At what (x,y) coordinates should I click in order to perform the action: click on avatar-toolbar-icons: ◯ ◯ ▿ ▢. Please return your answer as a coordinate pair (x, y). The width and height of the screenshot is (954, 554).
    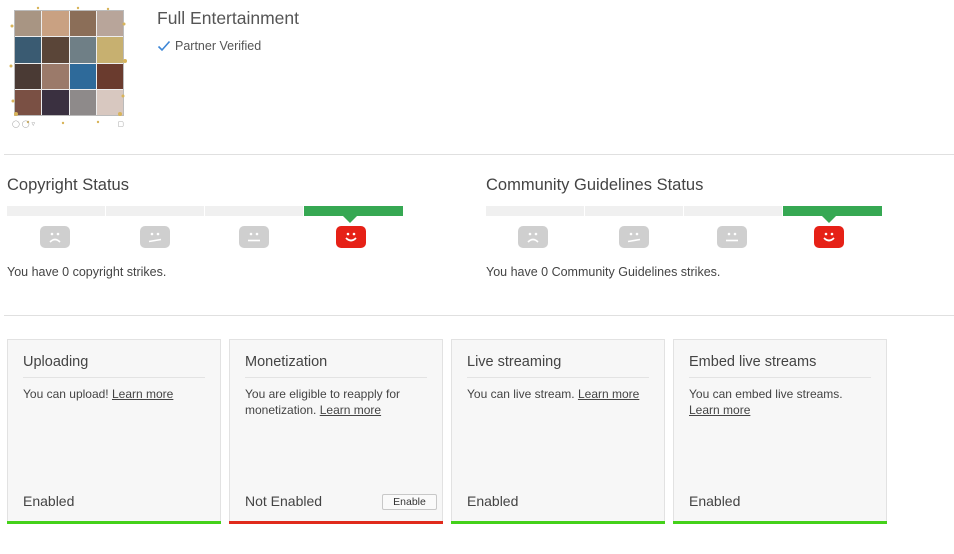
    Looking at the image, I should click on (68, 124).